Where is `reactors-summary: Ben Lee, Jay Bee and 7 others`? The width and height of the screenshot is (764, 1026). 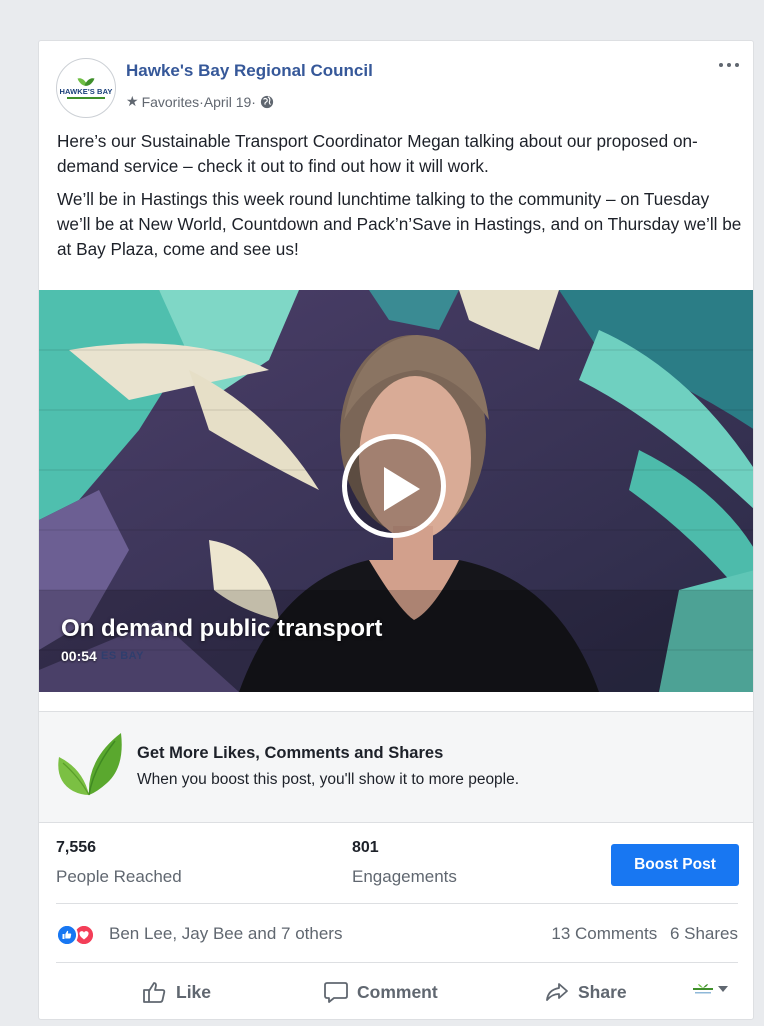
reactors-summary: Ben Lee, Jay Bee and 7 others is located at coordinates (225, 934).